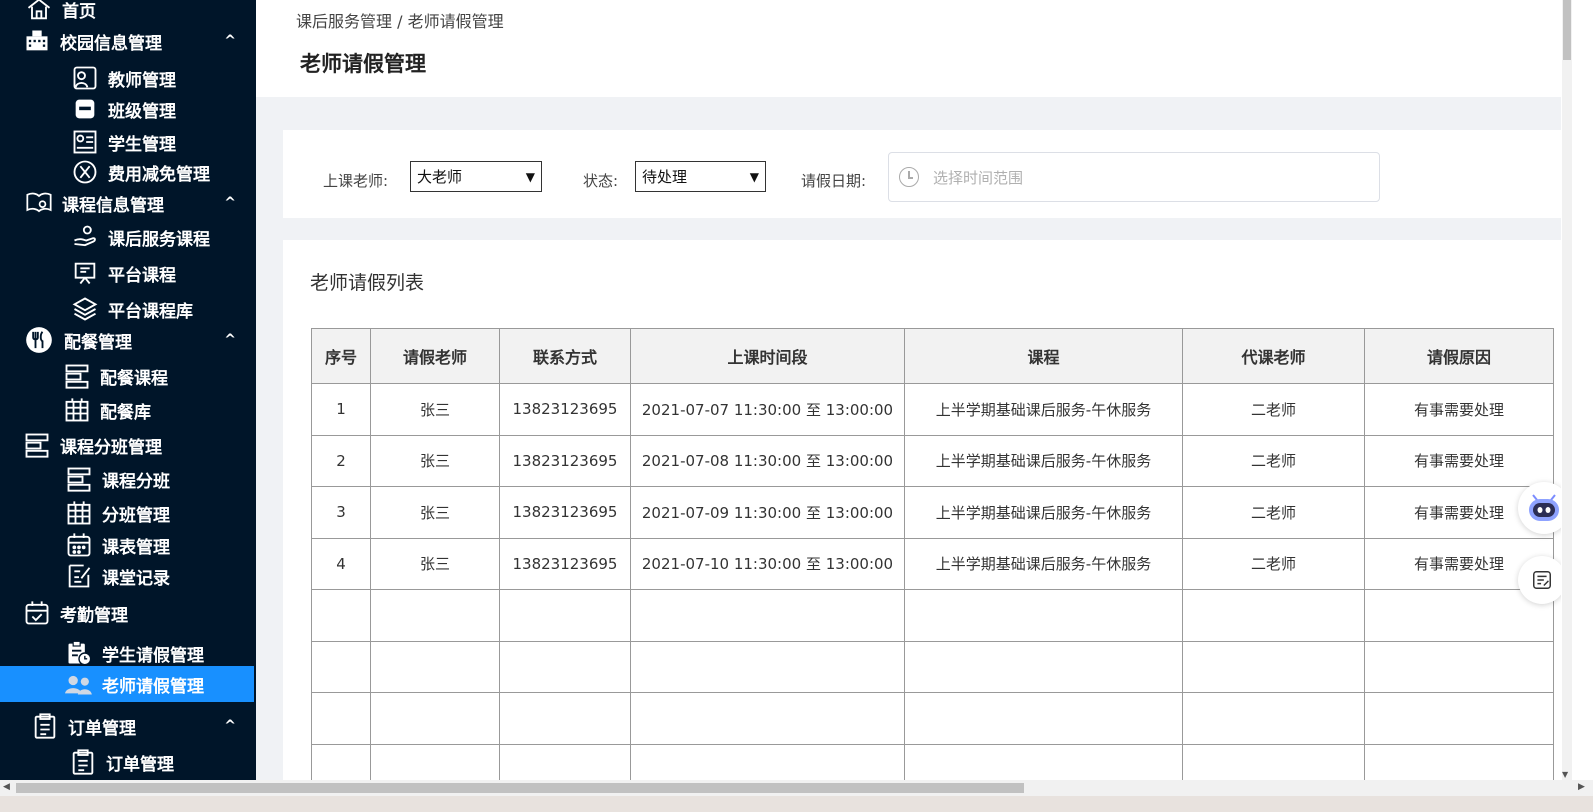  Describe the element at coordinates (39, 203) in the screenshot. I see `book-user-icon` at that location.